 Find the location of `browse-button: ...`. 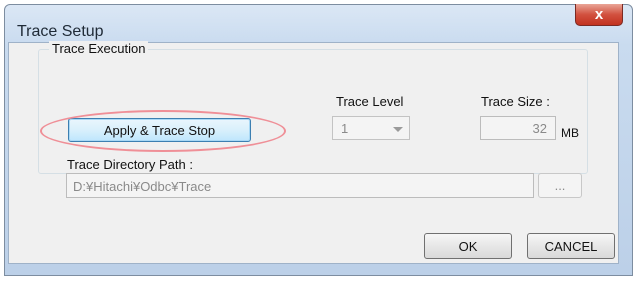

browse-button: ... is located at coordinates (560, 185).